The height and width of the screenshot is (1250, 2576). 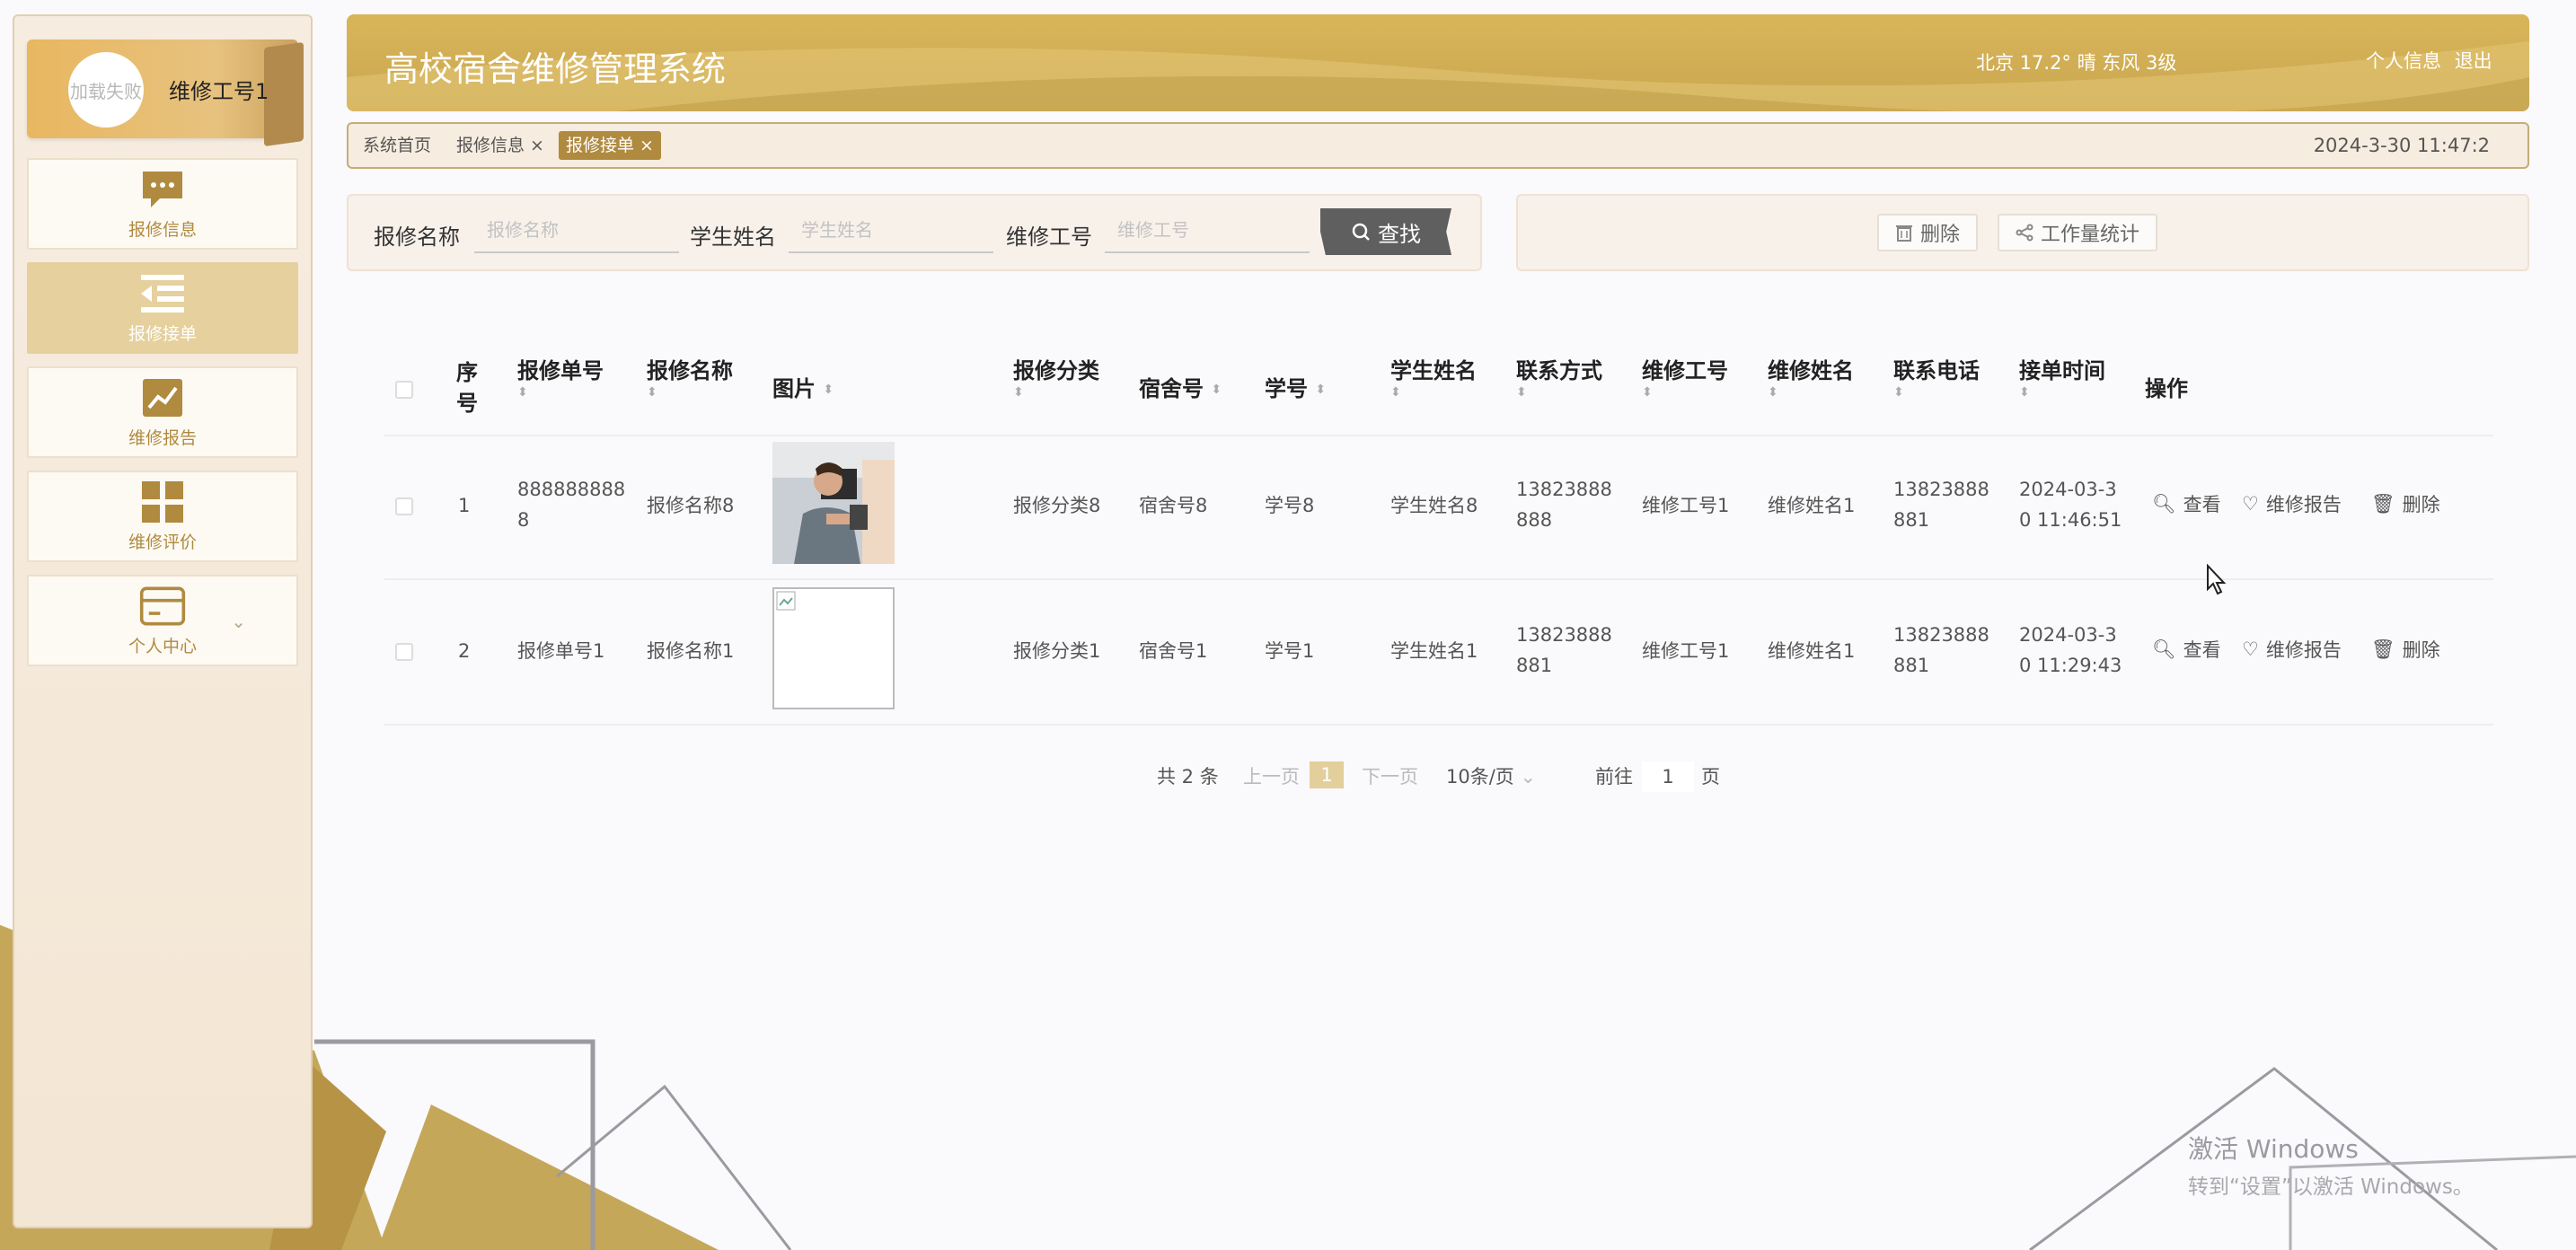 What do you see at coordinates (238, 621) in the screenshot?
I see `chevron-down-icon: ⌄` at bounding box center [238, 621].